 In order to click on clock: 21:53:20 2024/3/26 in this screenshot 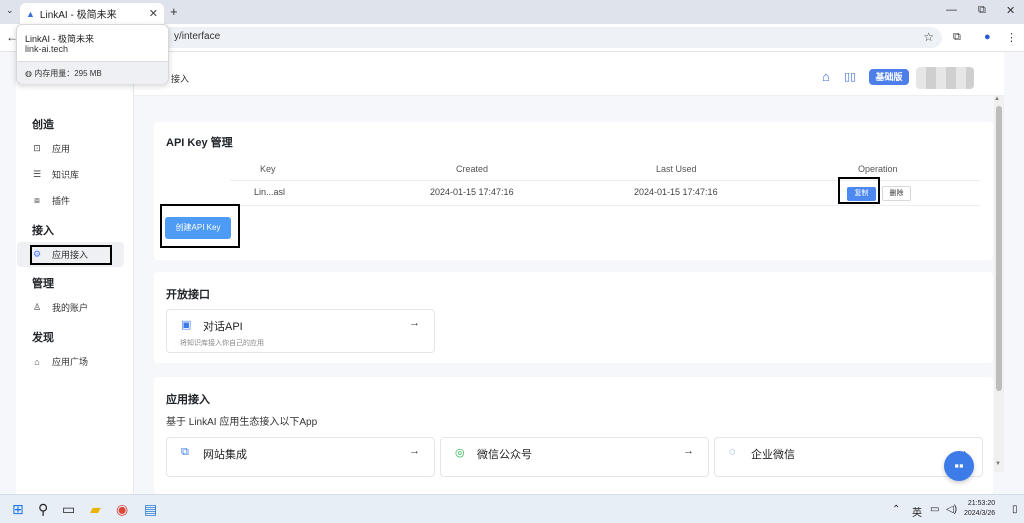, I will do `click(979, 509)`.